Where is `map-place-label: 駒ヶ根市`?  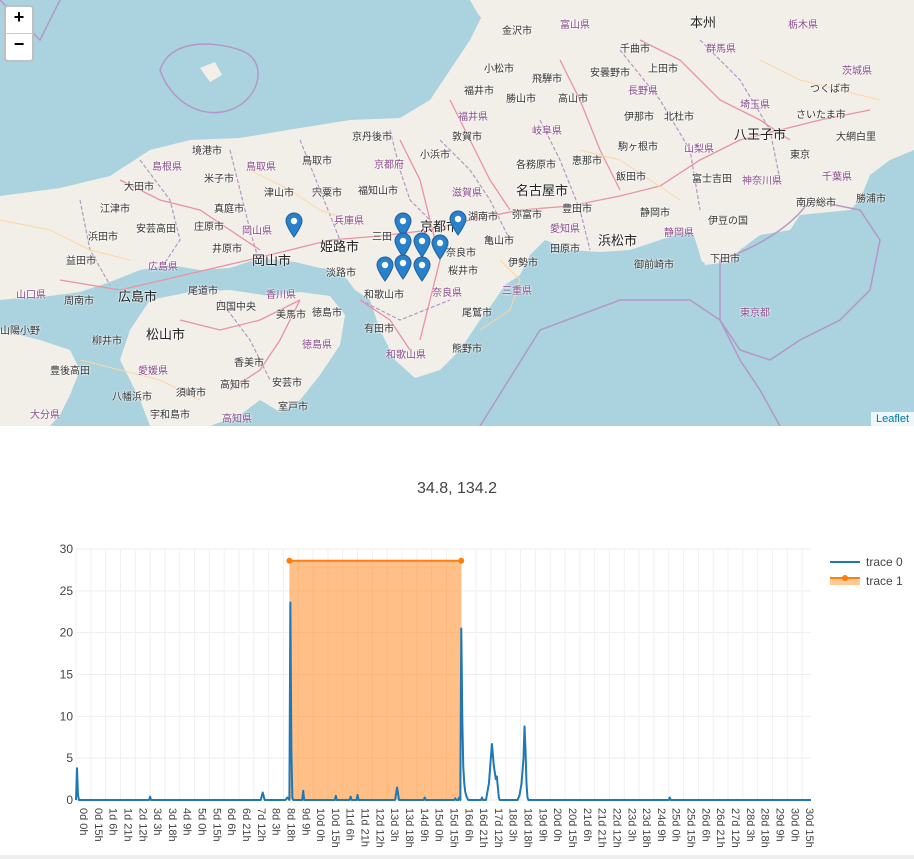
map-place-label: 駒ヶ根市 is located at coordinates (638, 147).